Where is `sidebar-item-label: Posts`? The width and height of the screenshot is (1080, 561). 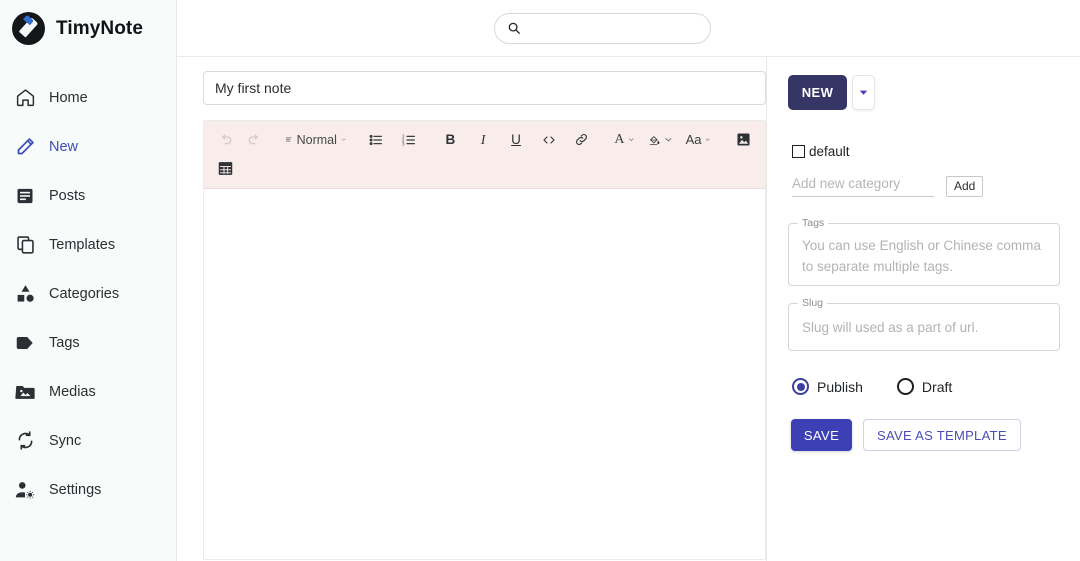
sidebar-item-label: Posts is located at coordinates (67, 195).